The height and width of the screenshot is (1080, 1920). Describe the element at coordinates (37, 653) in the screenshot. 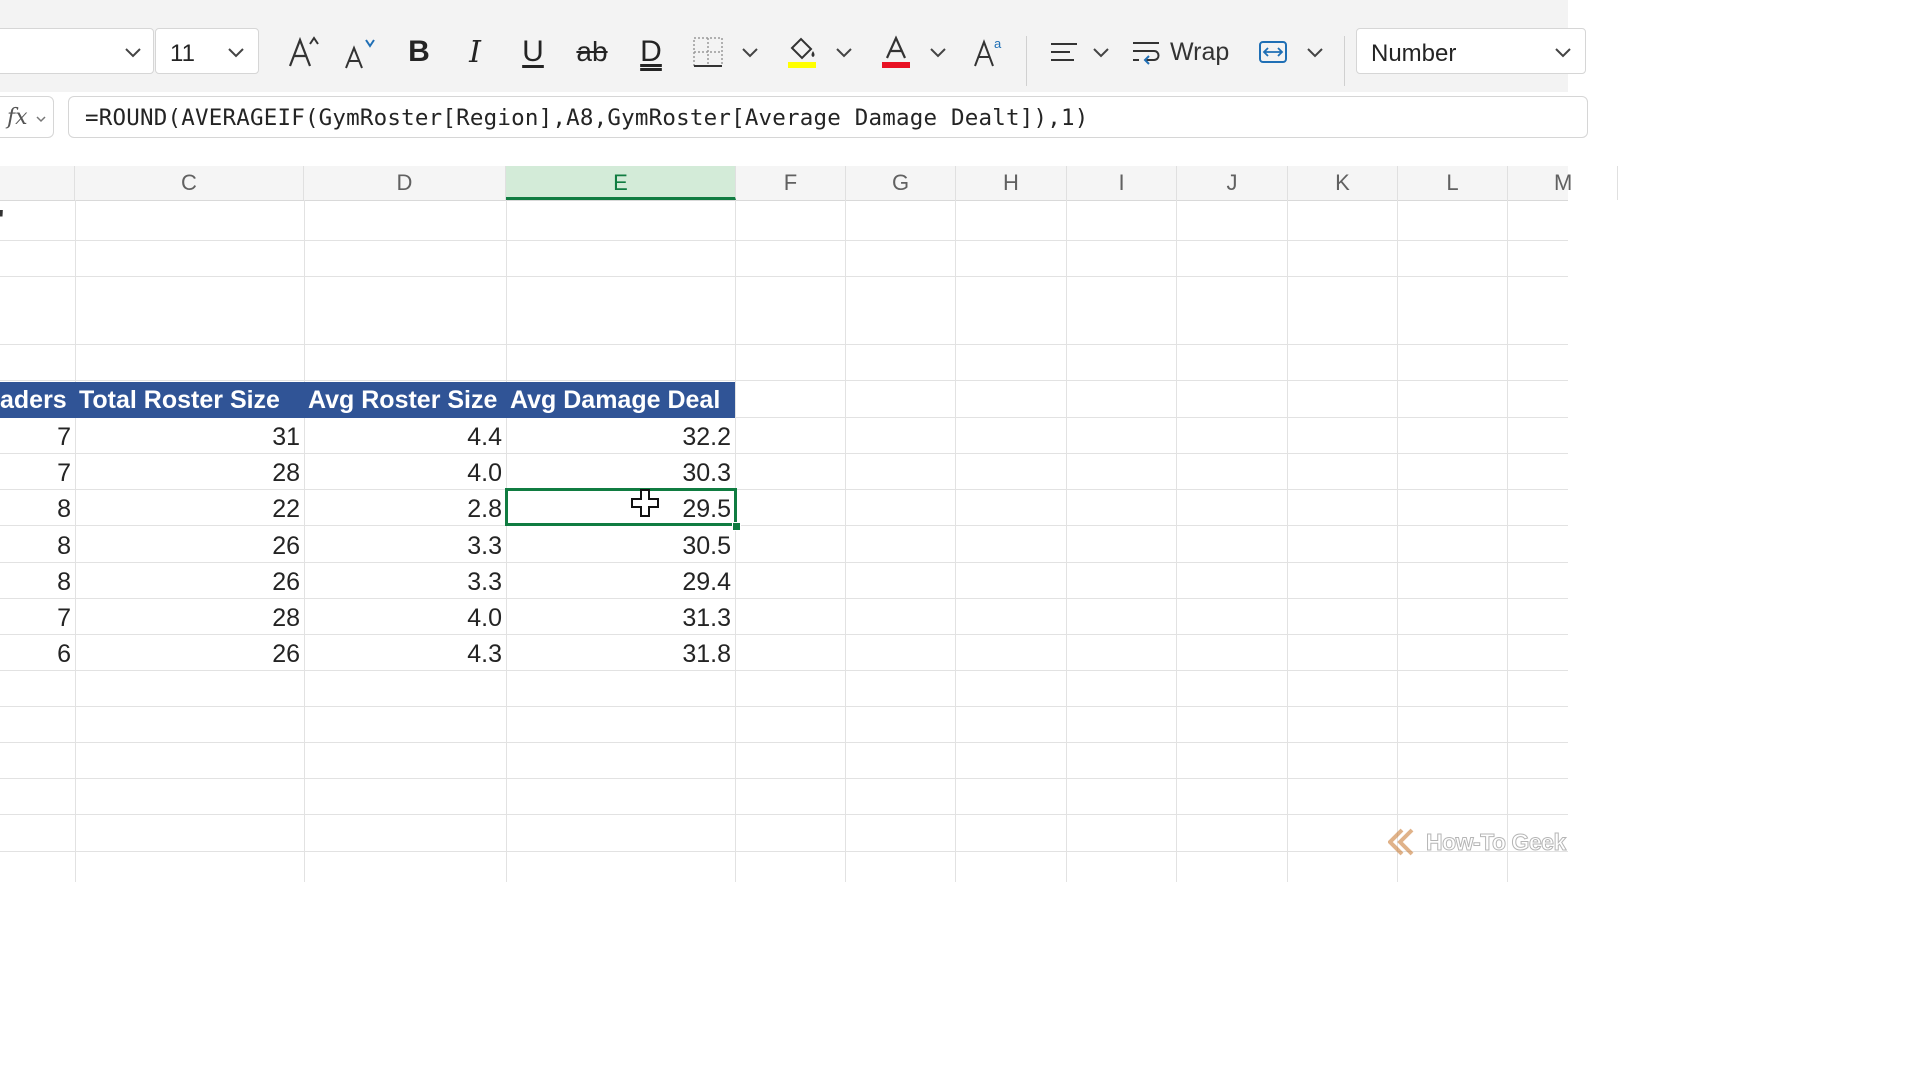

I see `table-cell: 6` at that location.